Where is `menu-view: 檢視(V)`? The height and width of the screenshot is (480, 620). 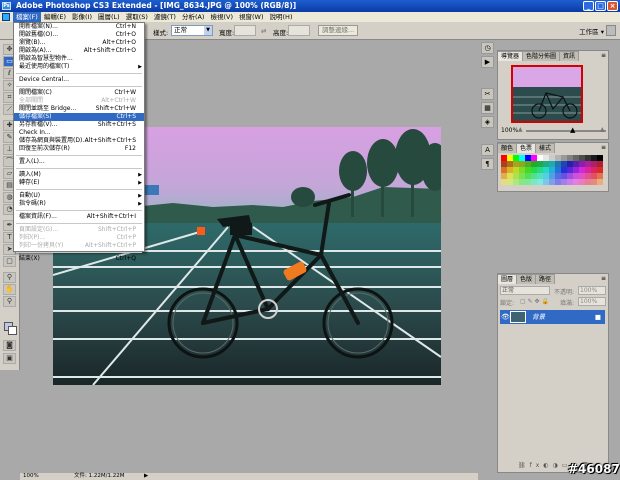
menu-view: 檢視(V) is located at coordinates (221, 17).